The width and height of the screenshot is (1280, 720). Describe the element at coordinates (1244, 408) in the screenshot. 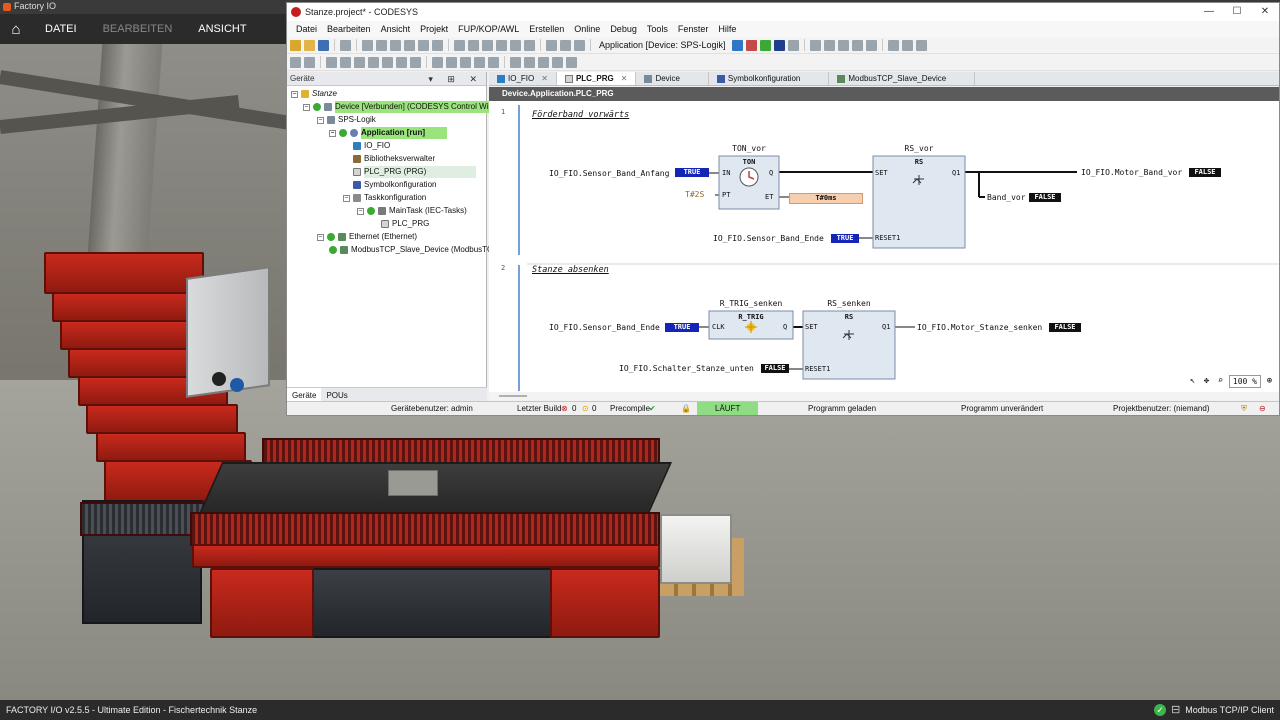

I see `security-icon: ⛨` at that location.